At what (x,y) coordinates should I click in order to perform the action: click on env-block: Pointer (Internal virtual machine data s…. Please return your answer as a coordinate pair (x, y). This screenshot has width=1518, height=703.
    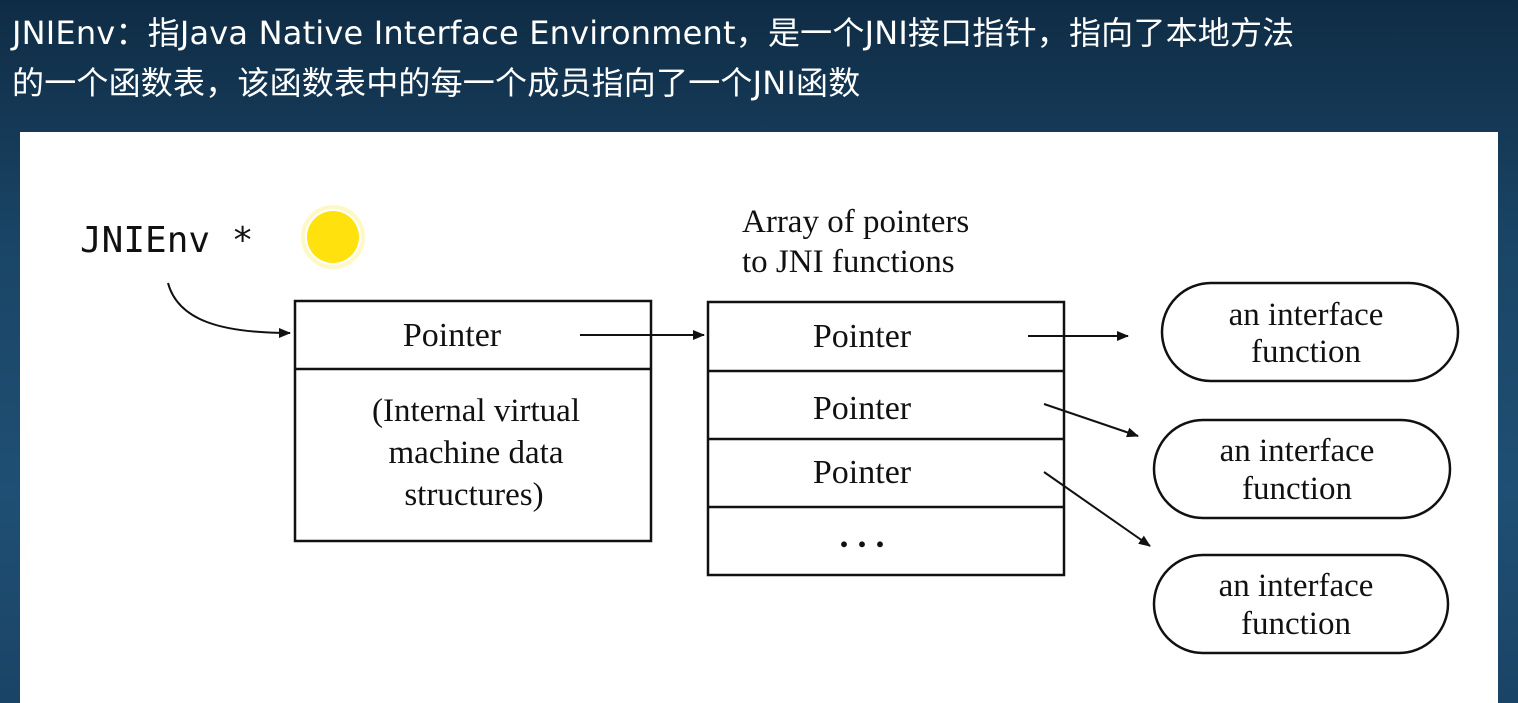
    Looking at the image, I should click on (473, 421).